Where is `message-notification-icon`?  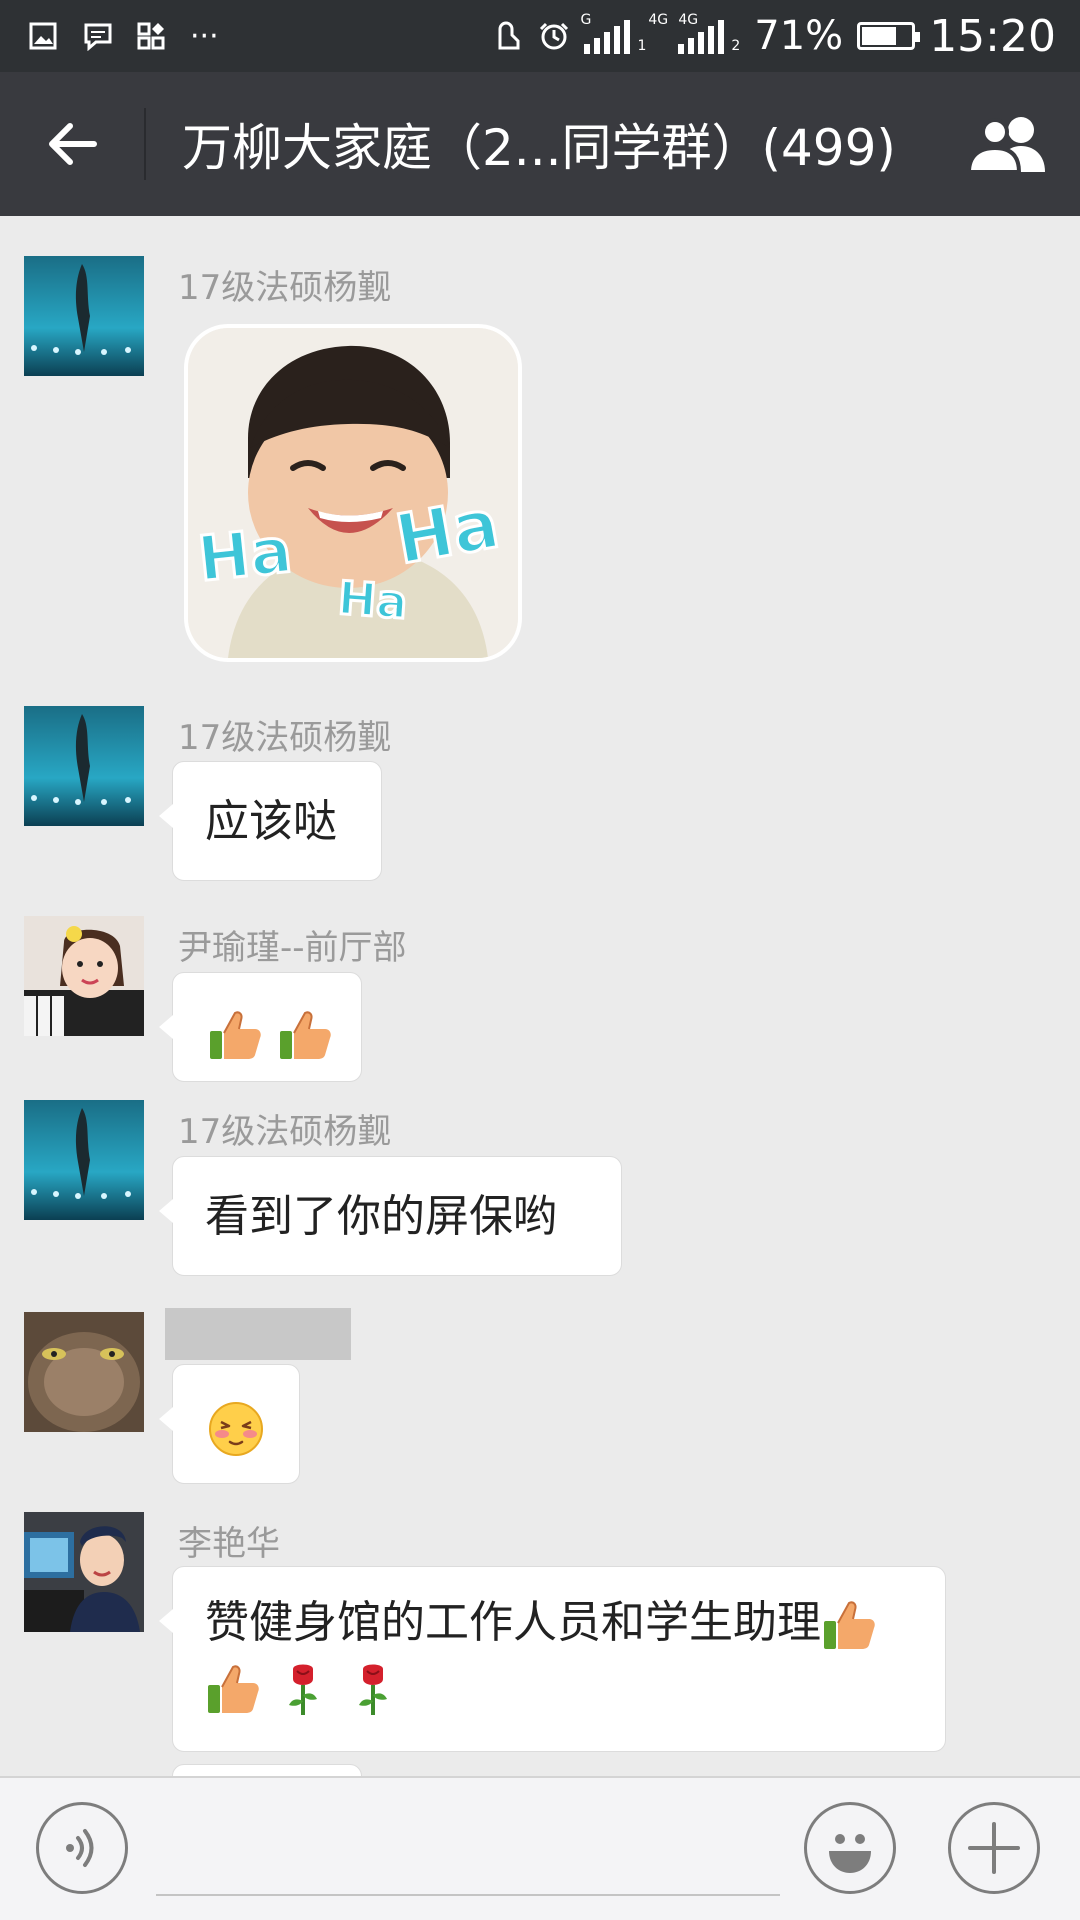
message-notification-icon is located at coordinates (98, 37).